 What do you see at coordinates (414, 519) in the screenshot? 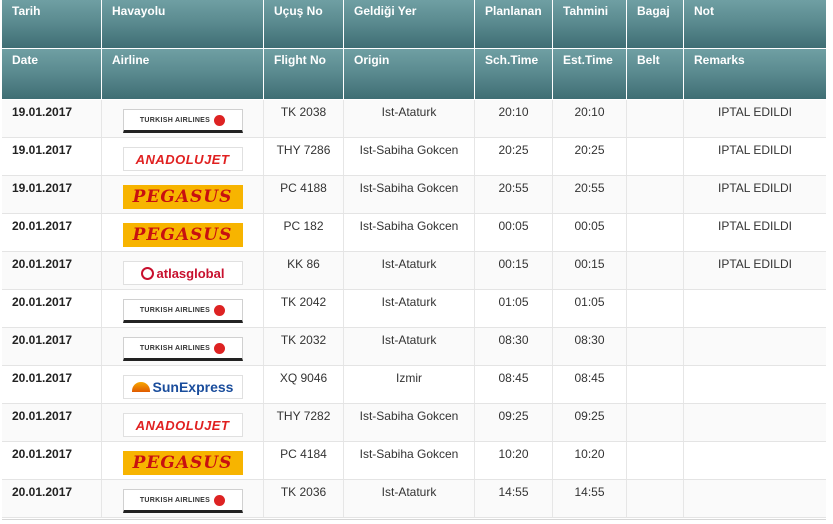
I see `table-bottom-divider` at bounding box center [414, 519].